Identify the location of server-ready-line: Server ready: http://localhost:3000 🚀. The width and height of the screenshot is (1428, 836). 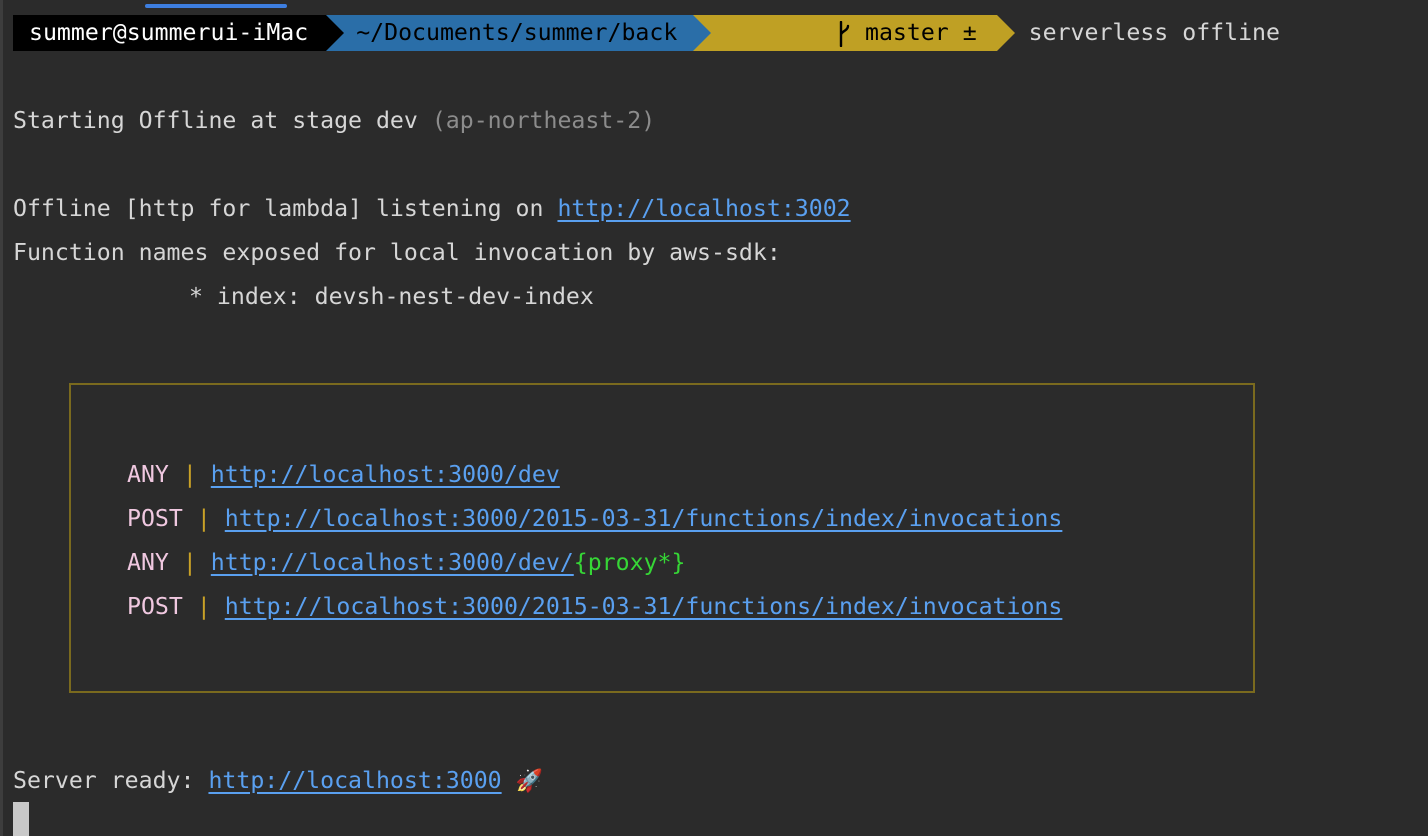
(278, 780).